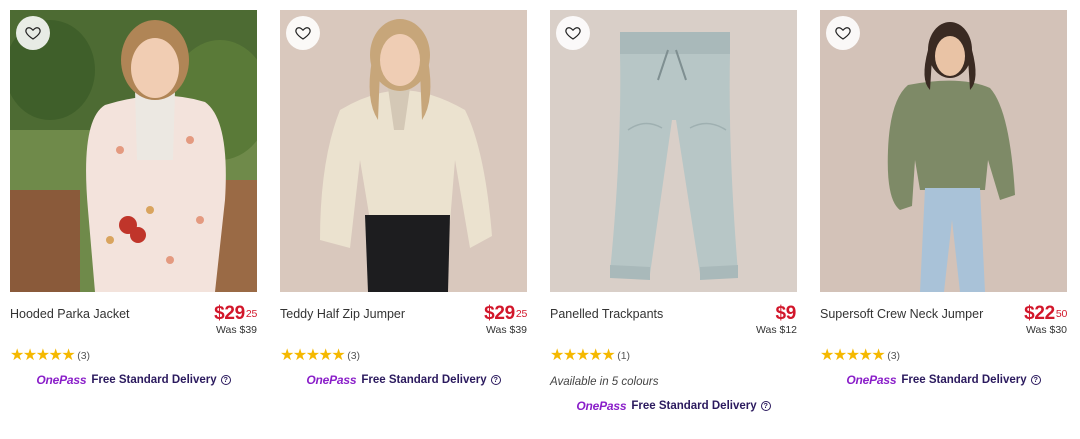 Image resolution: width=1080 pixels, height=439 pixels. Describe the element at coordinates (785, 313) in the screenshot. I see `current-price: $9` at that location.